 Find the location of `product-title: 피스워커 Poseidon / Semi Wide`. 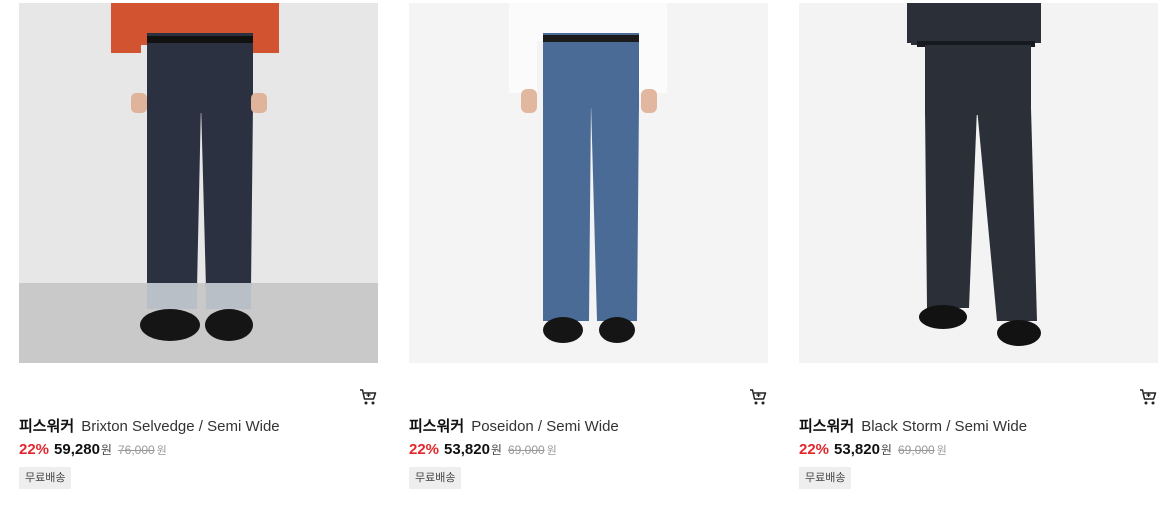

product-title: 피스워커 Poseidon / Semi Wide is located at coordinates (514, 427).